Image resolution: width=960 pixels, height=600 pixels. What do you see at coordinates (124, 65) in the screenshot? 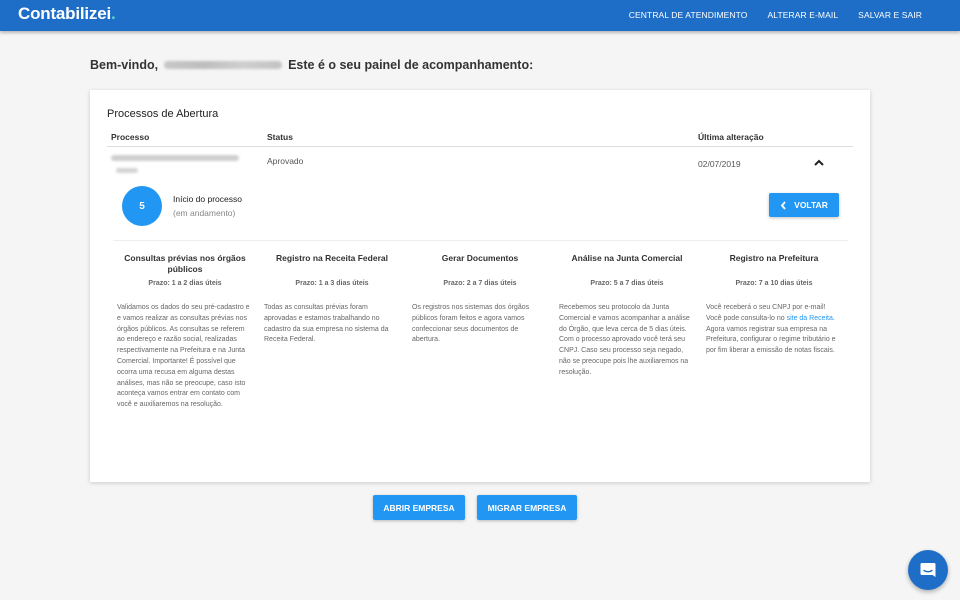
I see `welcome-prefix: Bem-vindo,` at bounding box center [124, 65].